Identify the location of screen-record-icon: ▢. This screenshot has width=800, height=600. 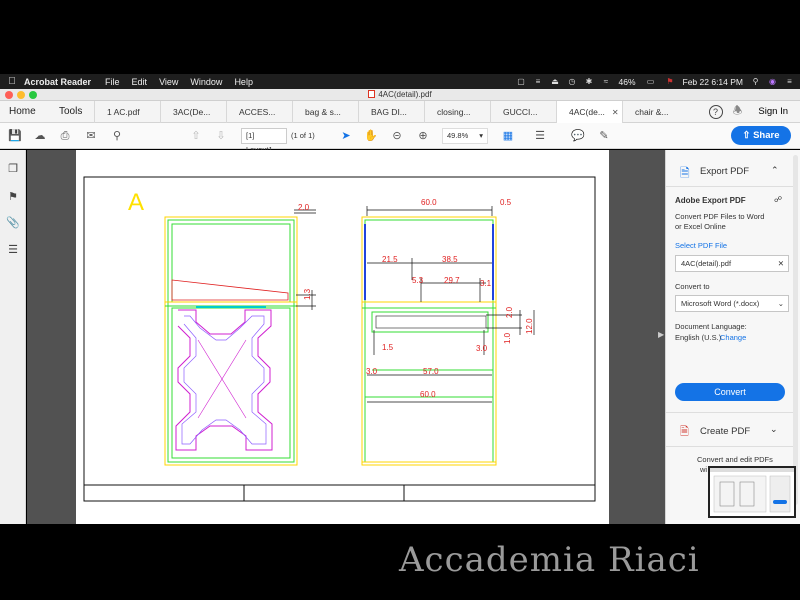
(521, 81).